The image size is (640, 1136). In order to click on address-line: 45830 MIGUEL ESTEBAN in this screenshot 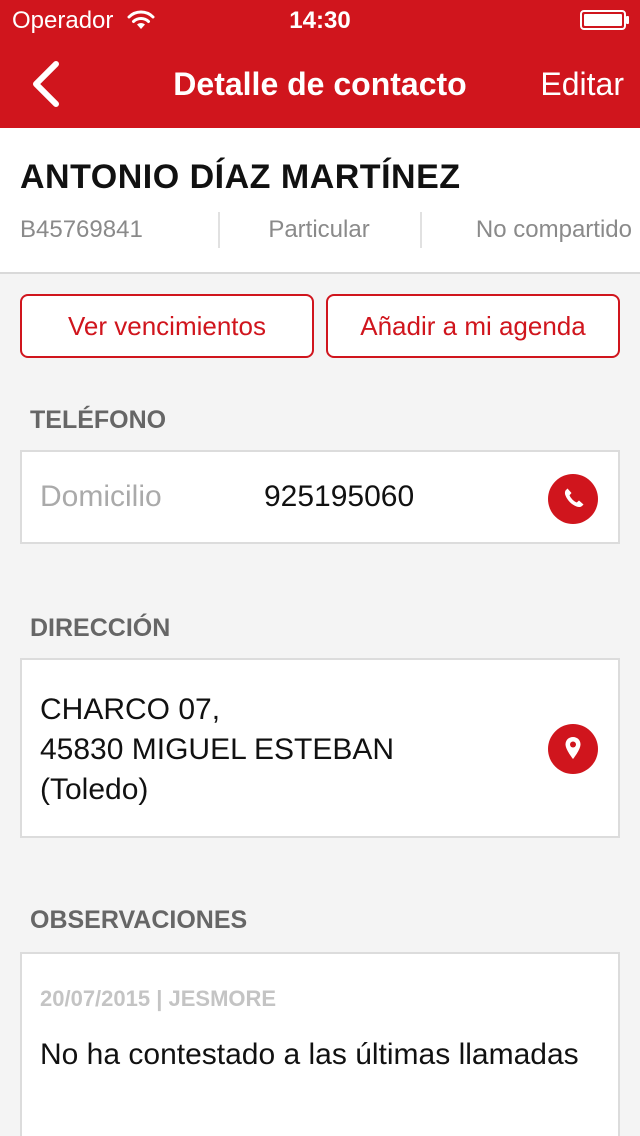, I will do `click(217, 749)`.